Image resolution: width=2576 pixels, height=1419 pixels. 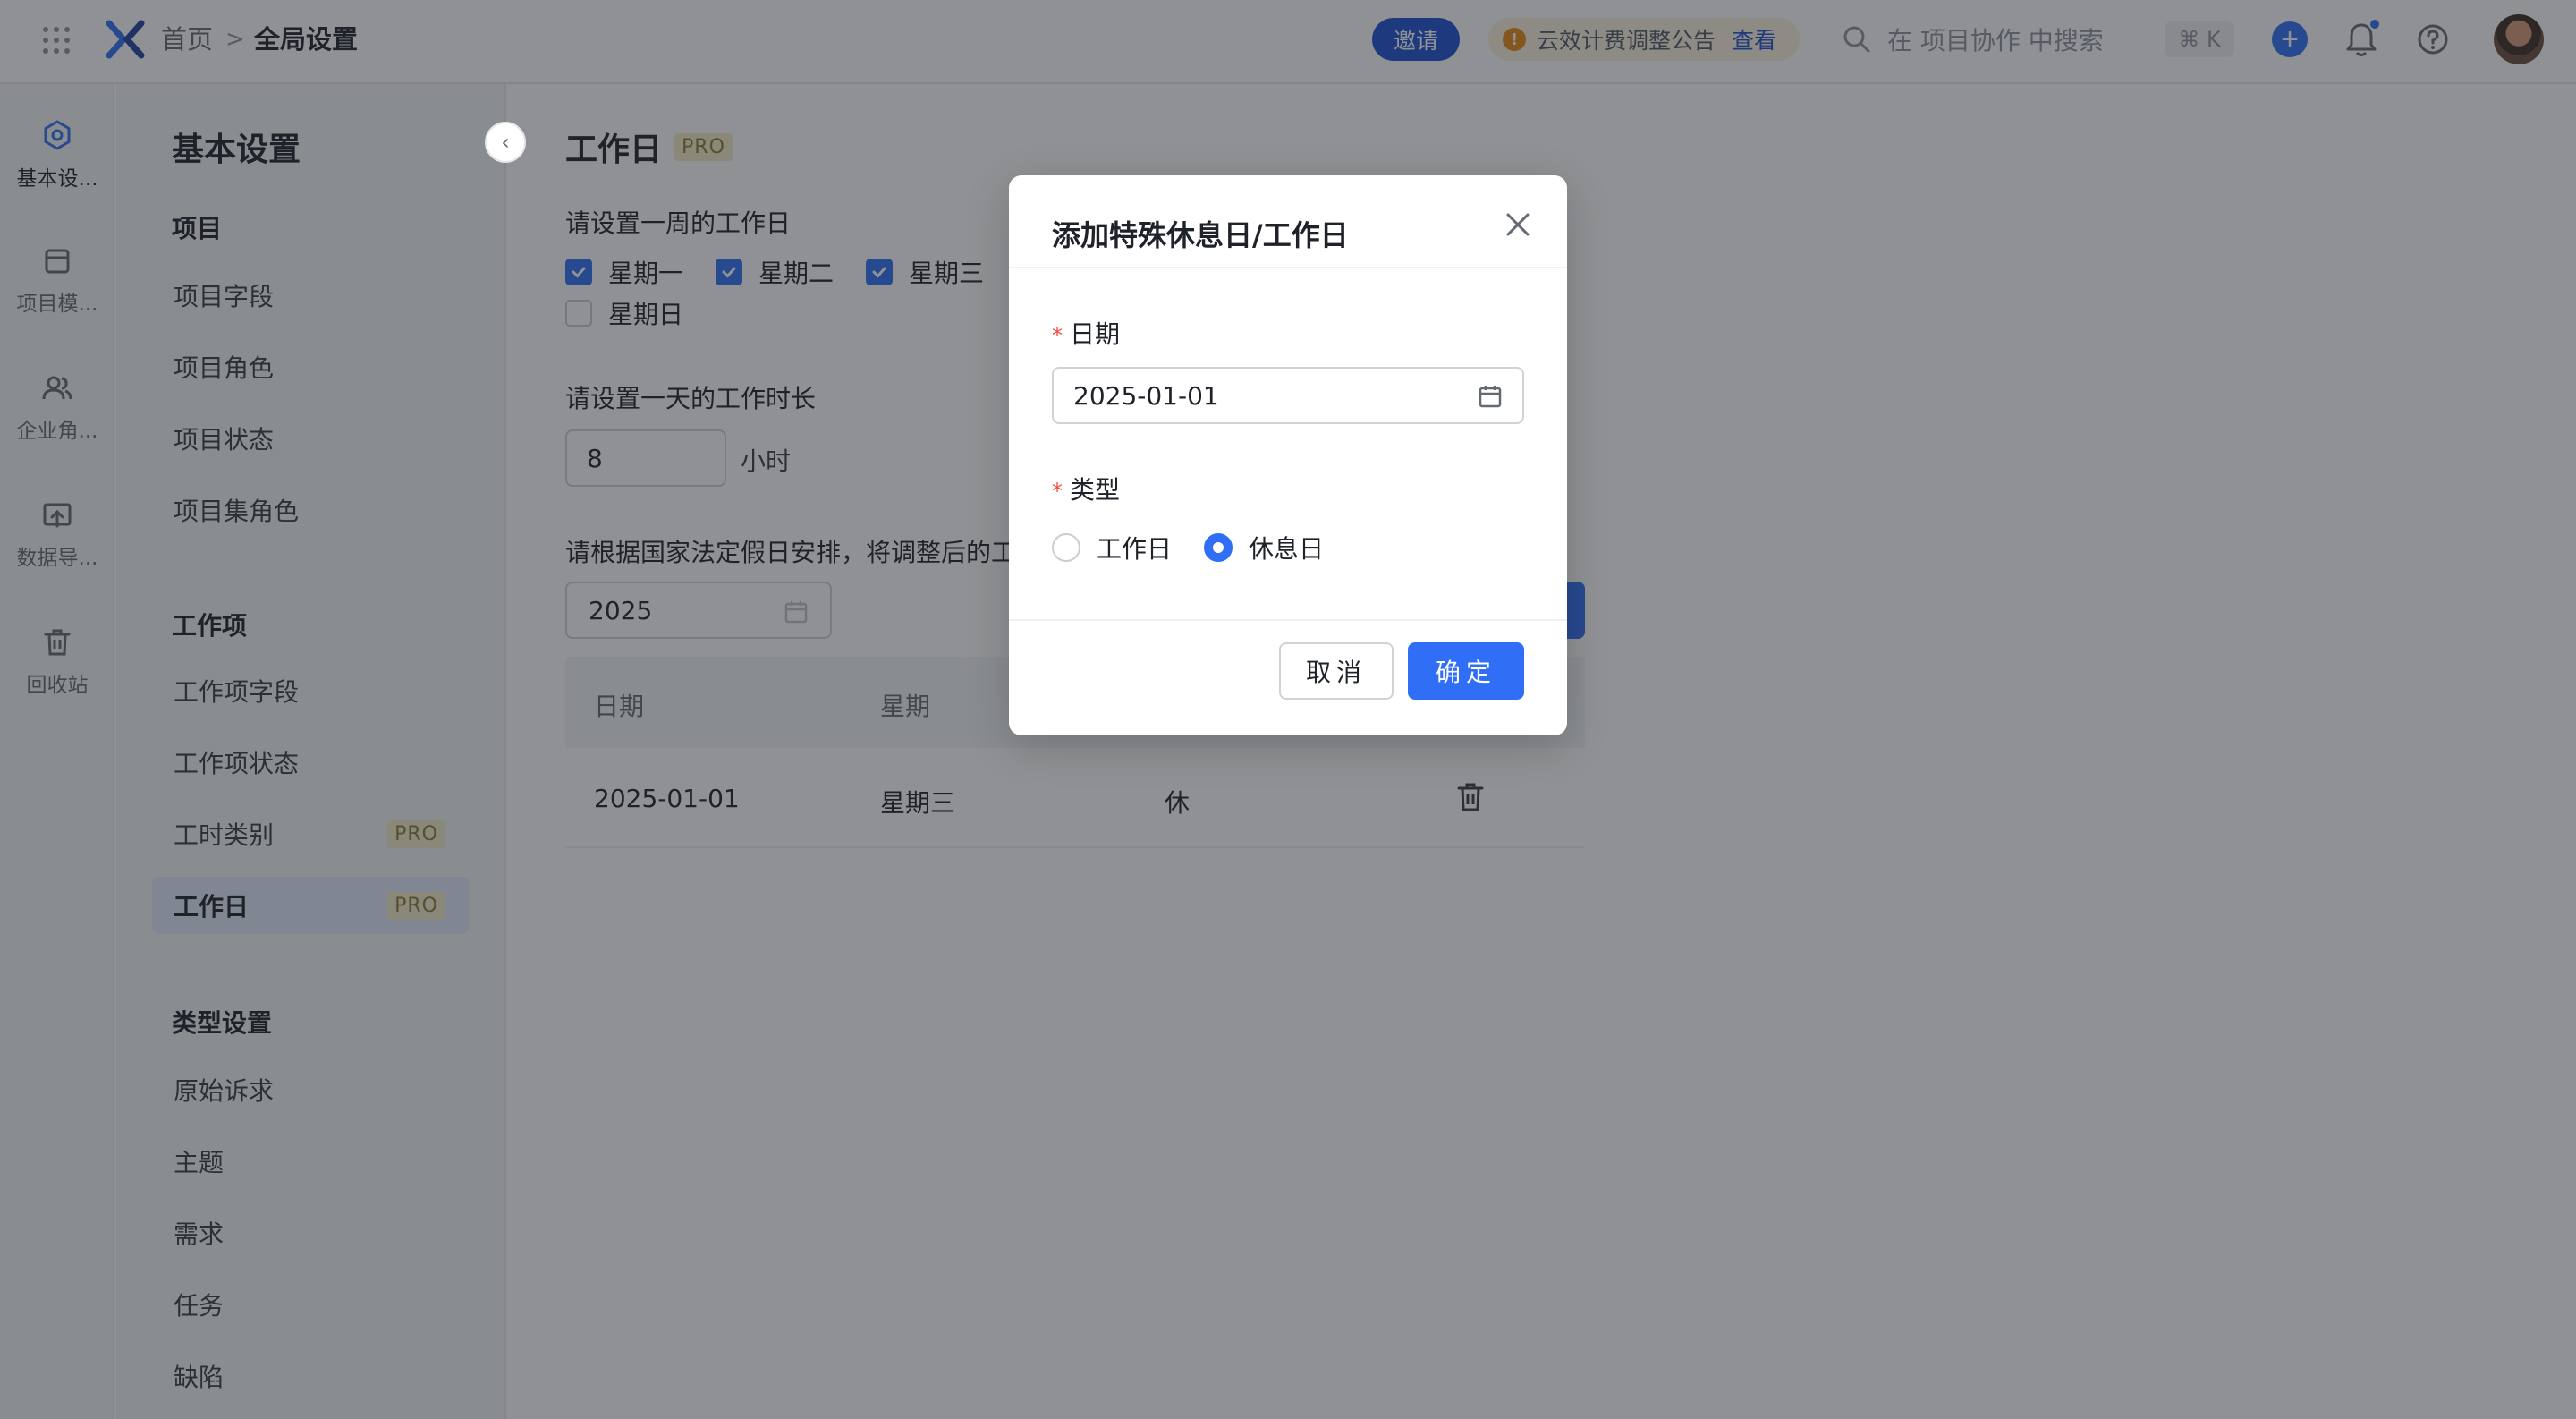 I want to click on radio-checked-icon, so click(x=1218, y=547).